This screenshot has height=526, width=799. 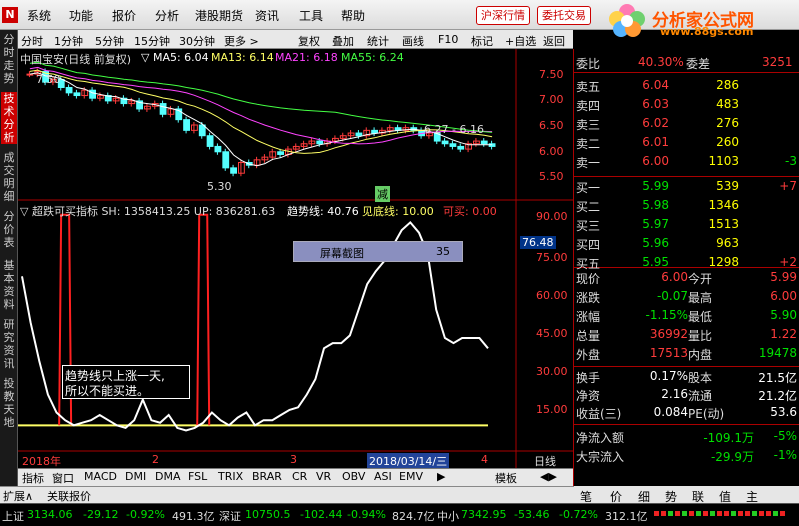 What do you see at coordinates (197, 41) in the screenshot?
I see `period-30min: 30分钟` at bounding box center [197, 41].